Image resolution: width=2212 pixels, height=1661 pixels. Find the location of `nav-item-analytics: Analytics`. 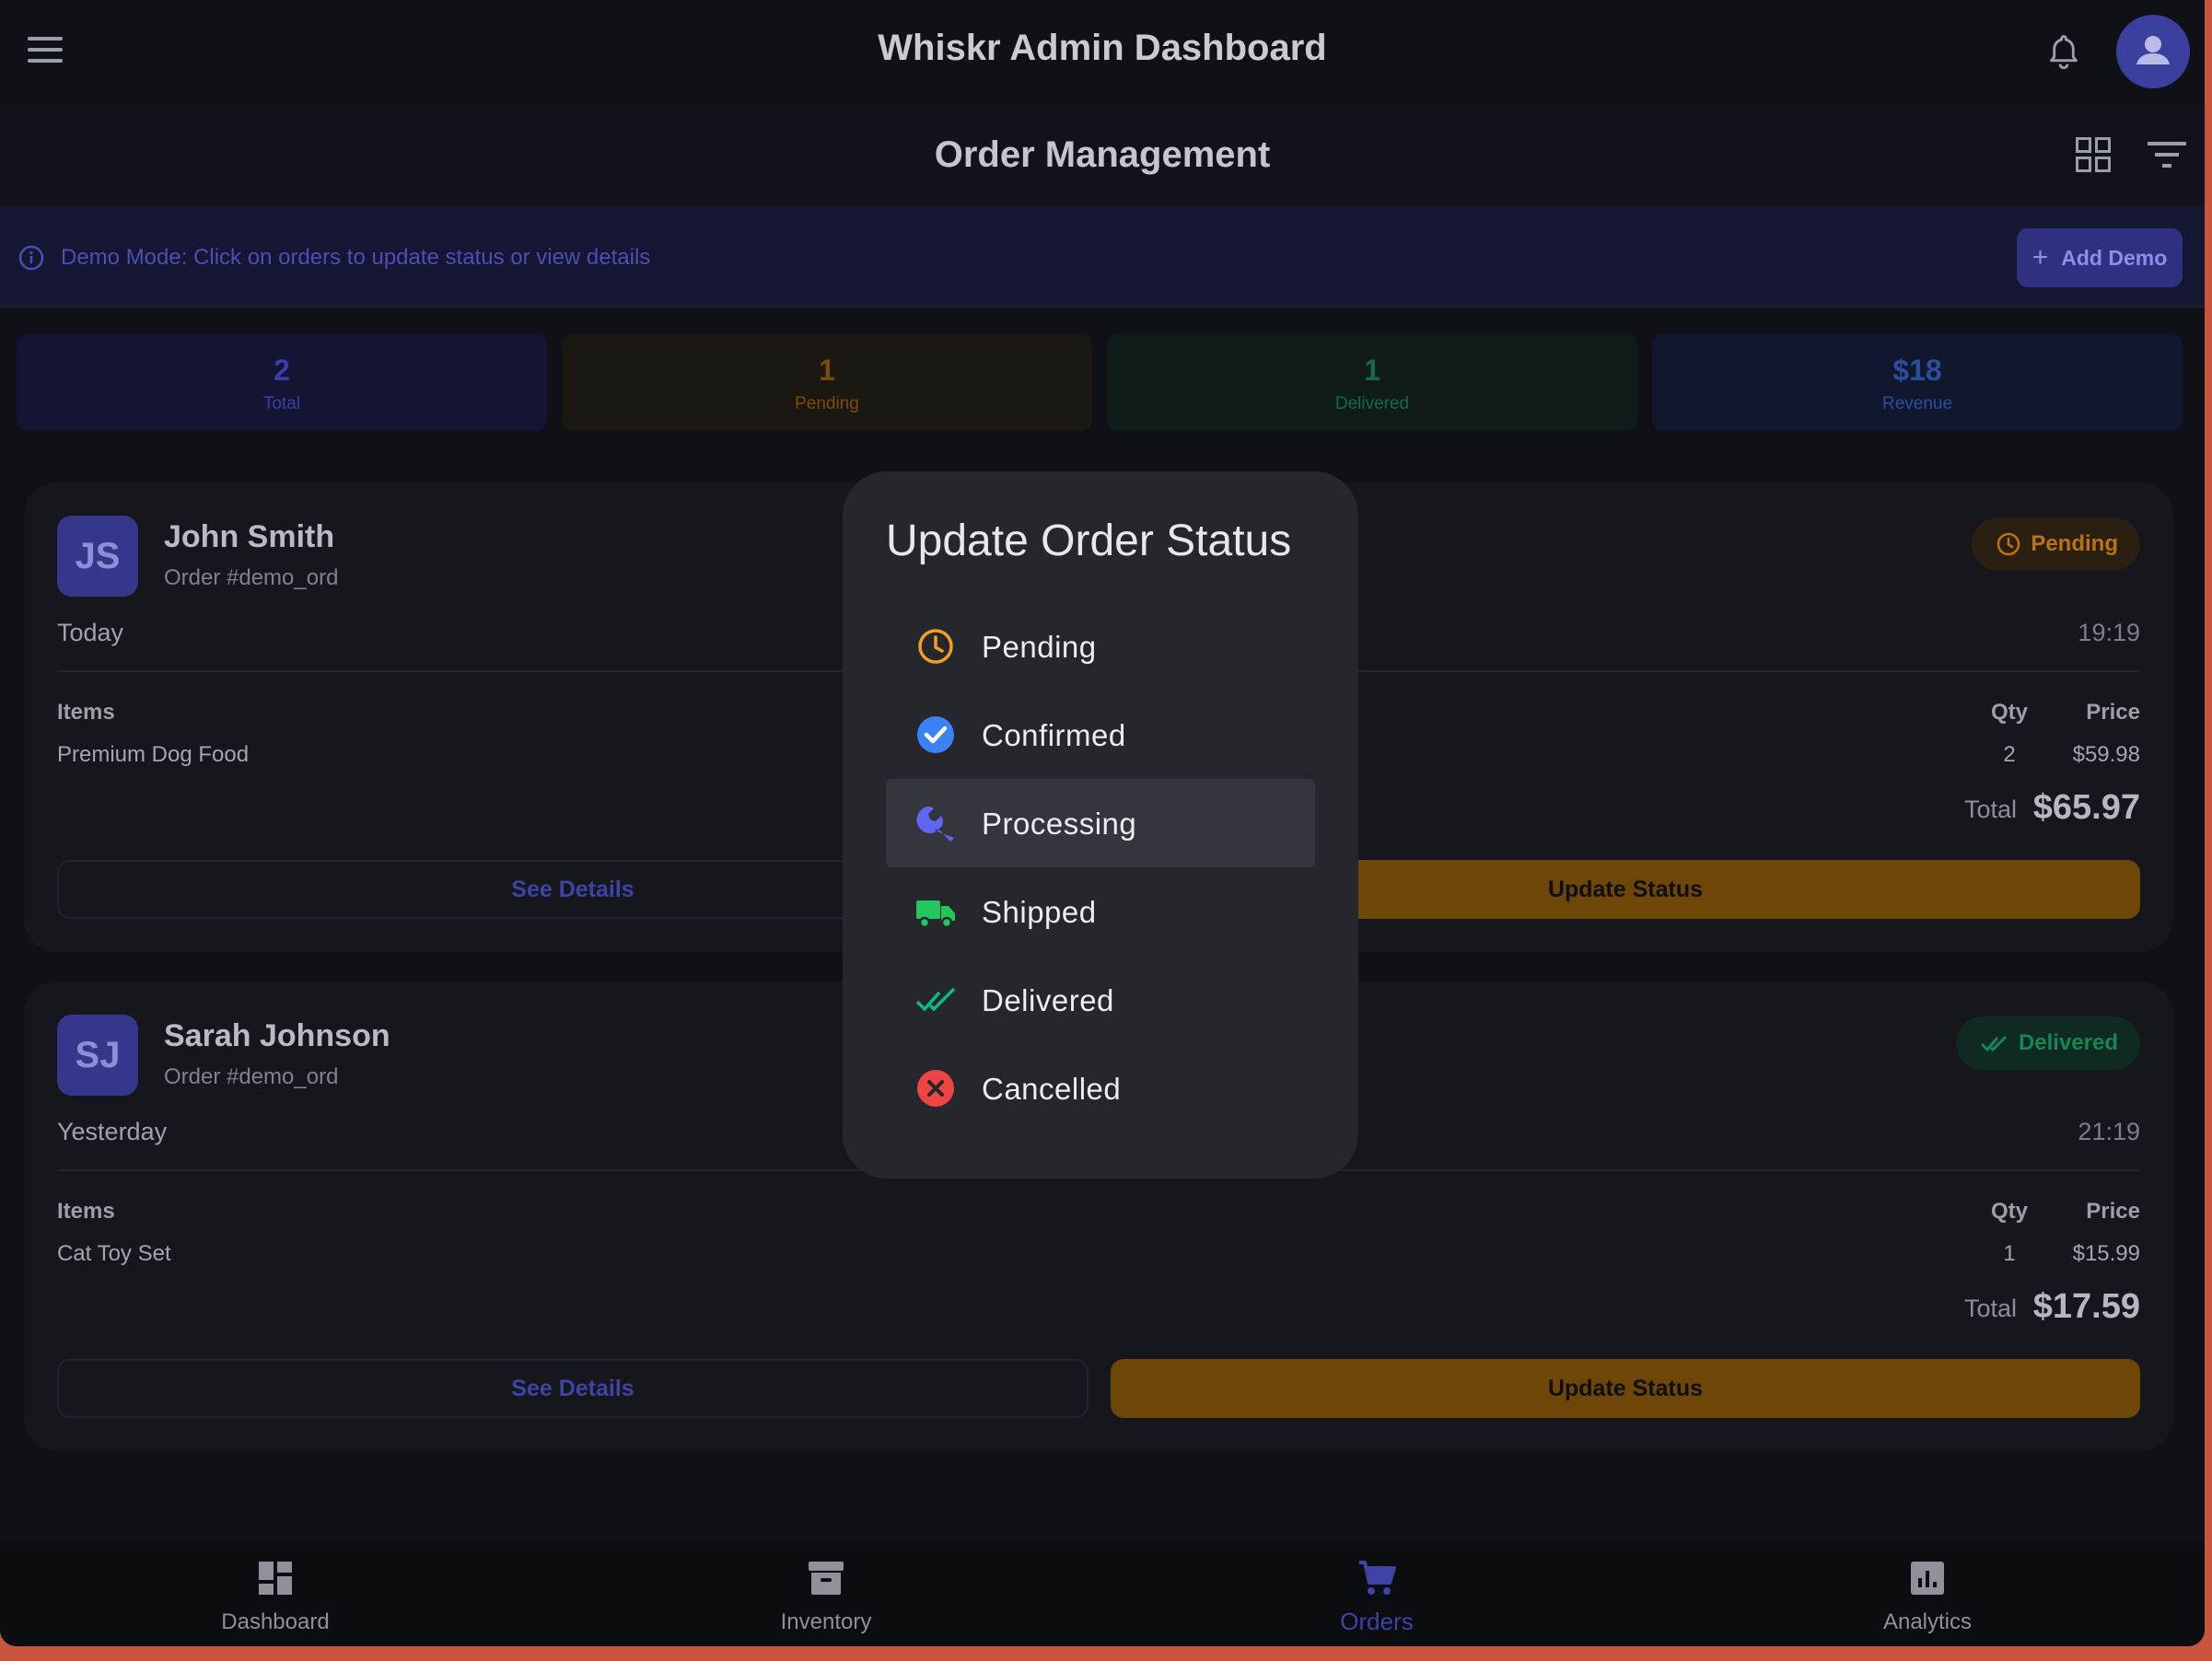

nav-item-analytics: Analytics is located at coordinates (1928, 1593).